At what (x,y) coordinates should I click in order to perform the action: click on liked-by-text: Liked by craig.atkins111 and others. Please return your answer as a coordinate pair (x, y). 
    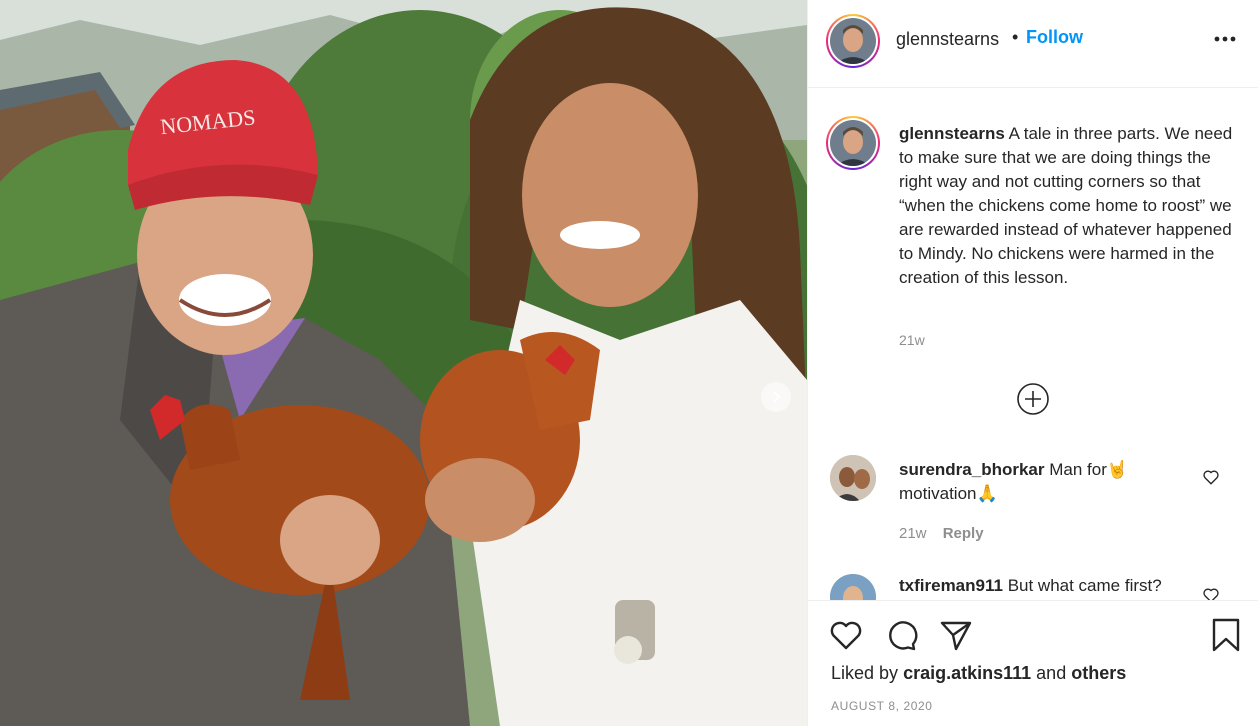
    Looking at the image, I should click on (978, 673).